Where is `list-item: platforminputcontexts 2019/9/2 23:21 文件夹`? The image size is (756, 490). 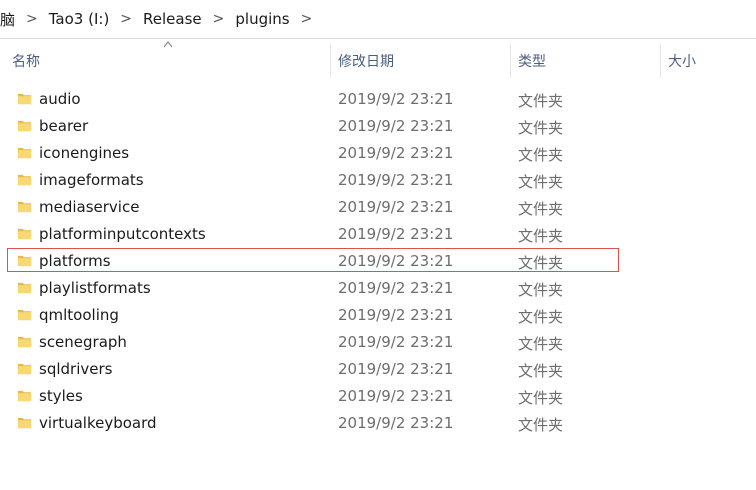
list-item: platforminputcontexts 2019/9/2 23:21 文件夹 is located at coordinates (378, 234).